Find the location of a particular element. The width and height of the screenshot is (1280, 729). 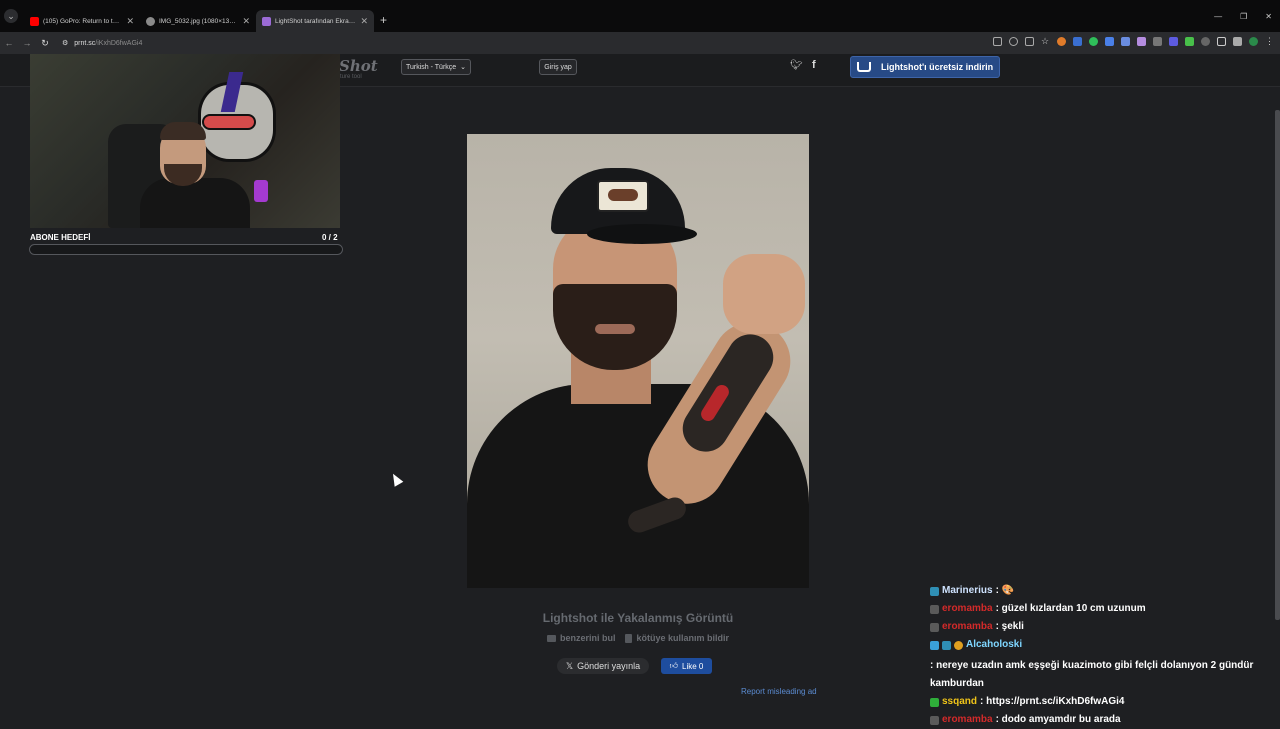

tab-youtube: (105) GoPro: Return to the Dit… ✕ is located at coordinates (82, 21).